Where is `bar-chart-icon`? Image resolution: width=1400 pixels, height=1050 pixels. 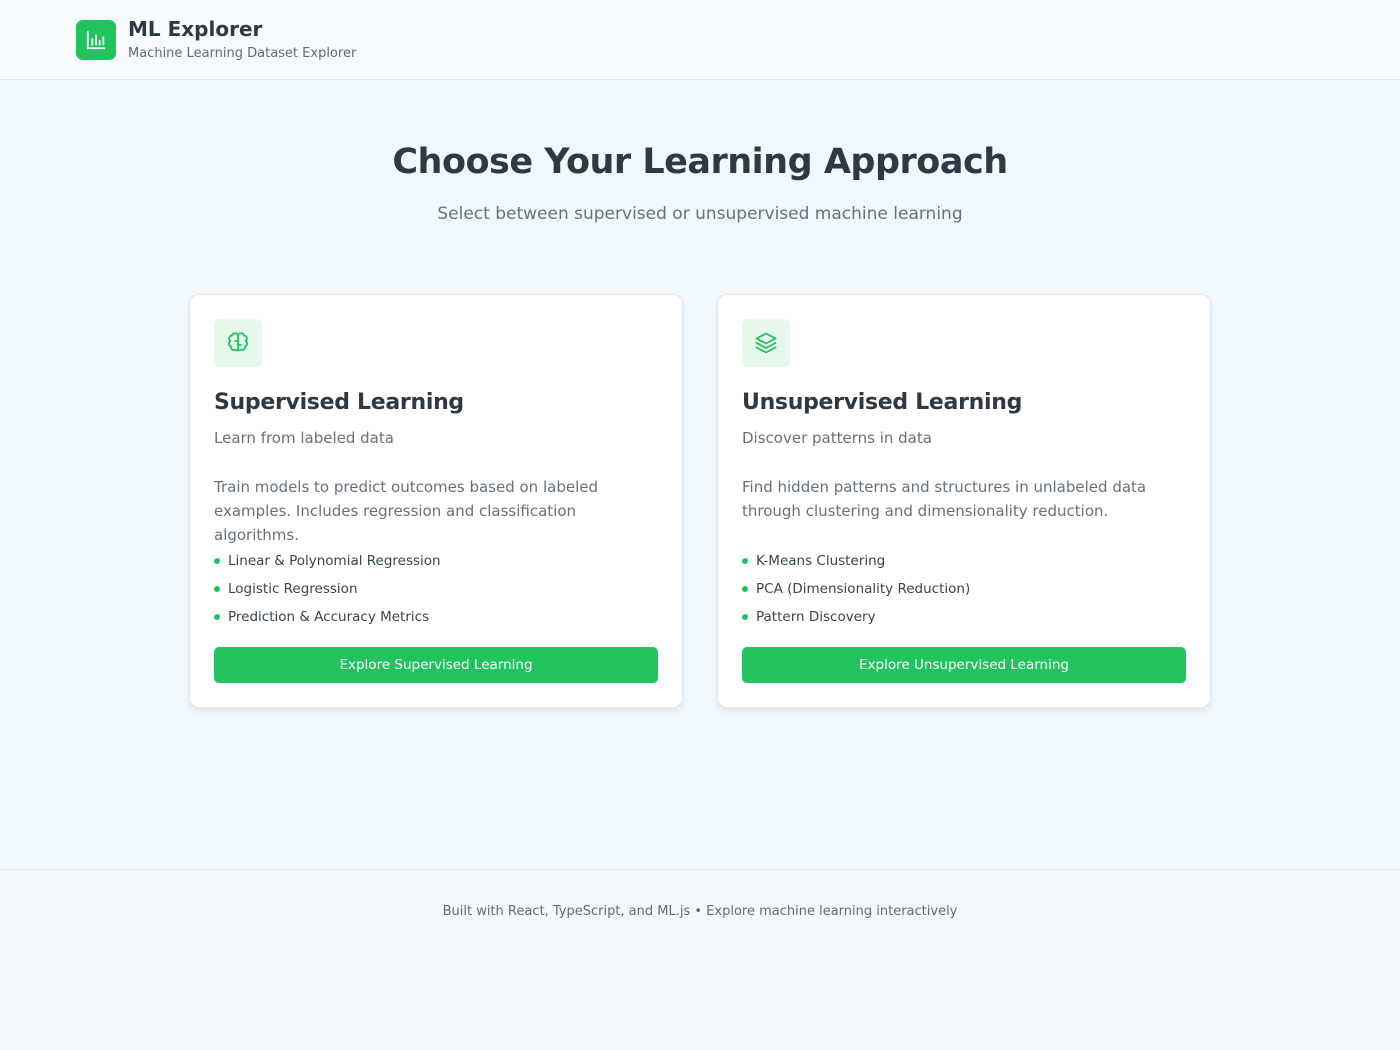 bar-chart-icon is located at coordinates (96, 40).